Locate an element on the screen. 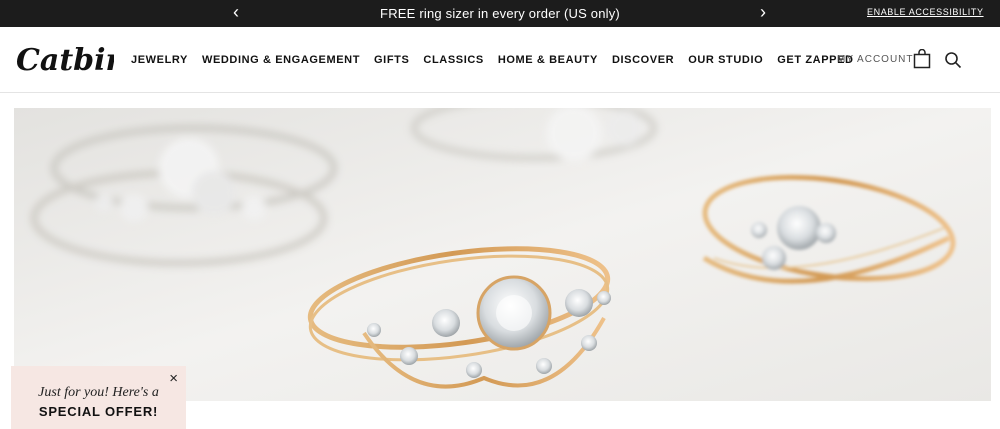 This screenshot has width=1000, height=429. nav-classics: CLASSICS is located at coordinates (453, 60).